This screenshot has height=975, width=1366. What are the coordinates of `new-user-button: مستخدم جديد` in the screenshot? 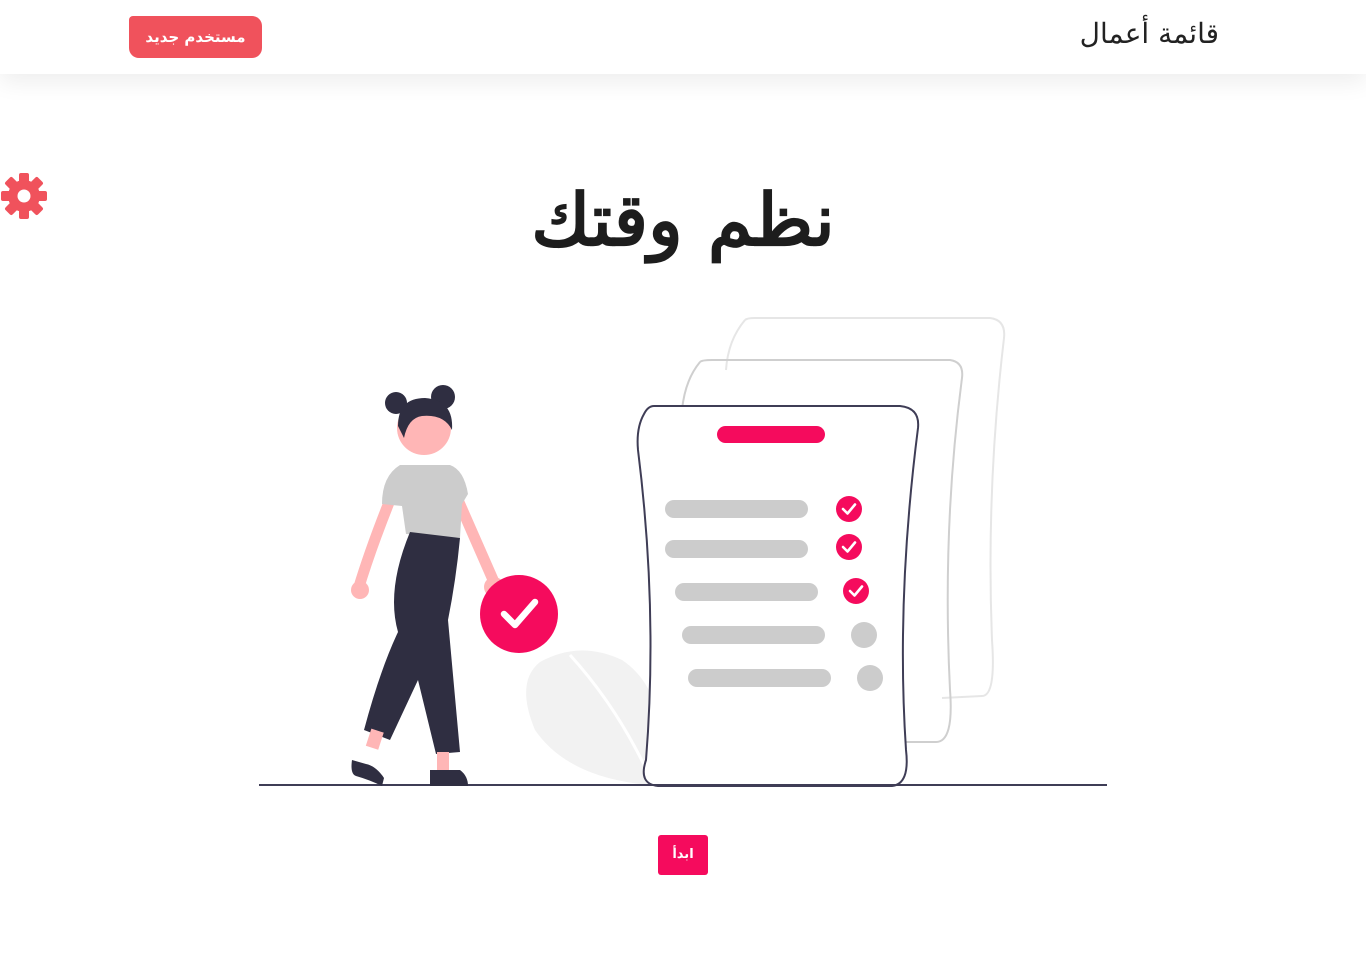 It's located at (195, 37).